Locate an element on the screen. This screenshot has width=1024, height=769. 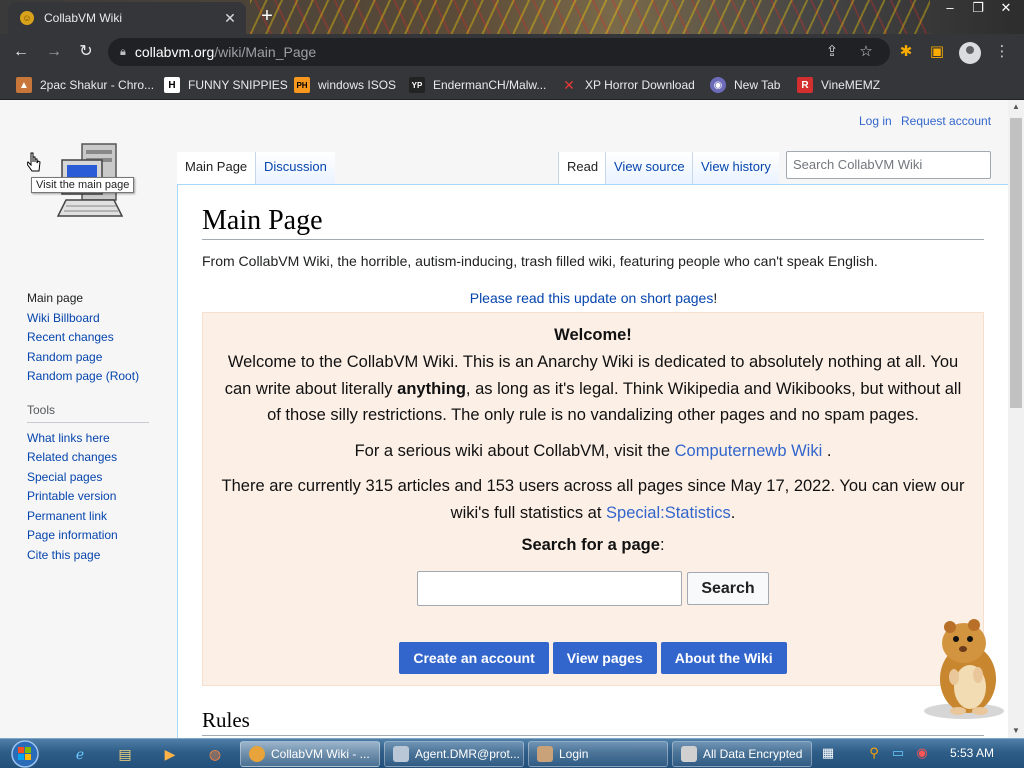
media-player-icon: ▶ is located at coordinates (170, 754).